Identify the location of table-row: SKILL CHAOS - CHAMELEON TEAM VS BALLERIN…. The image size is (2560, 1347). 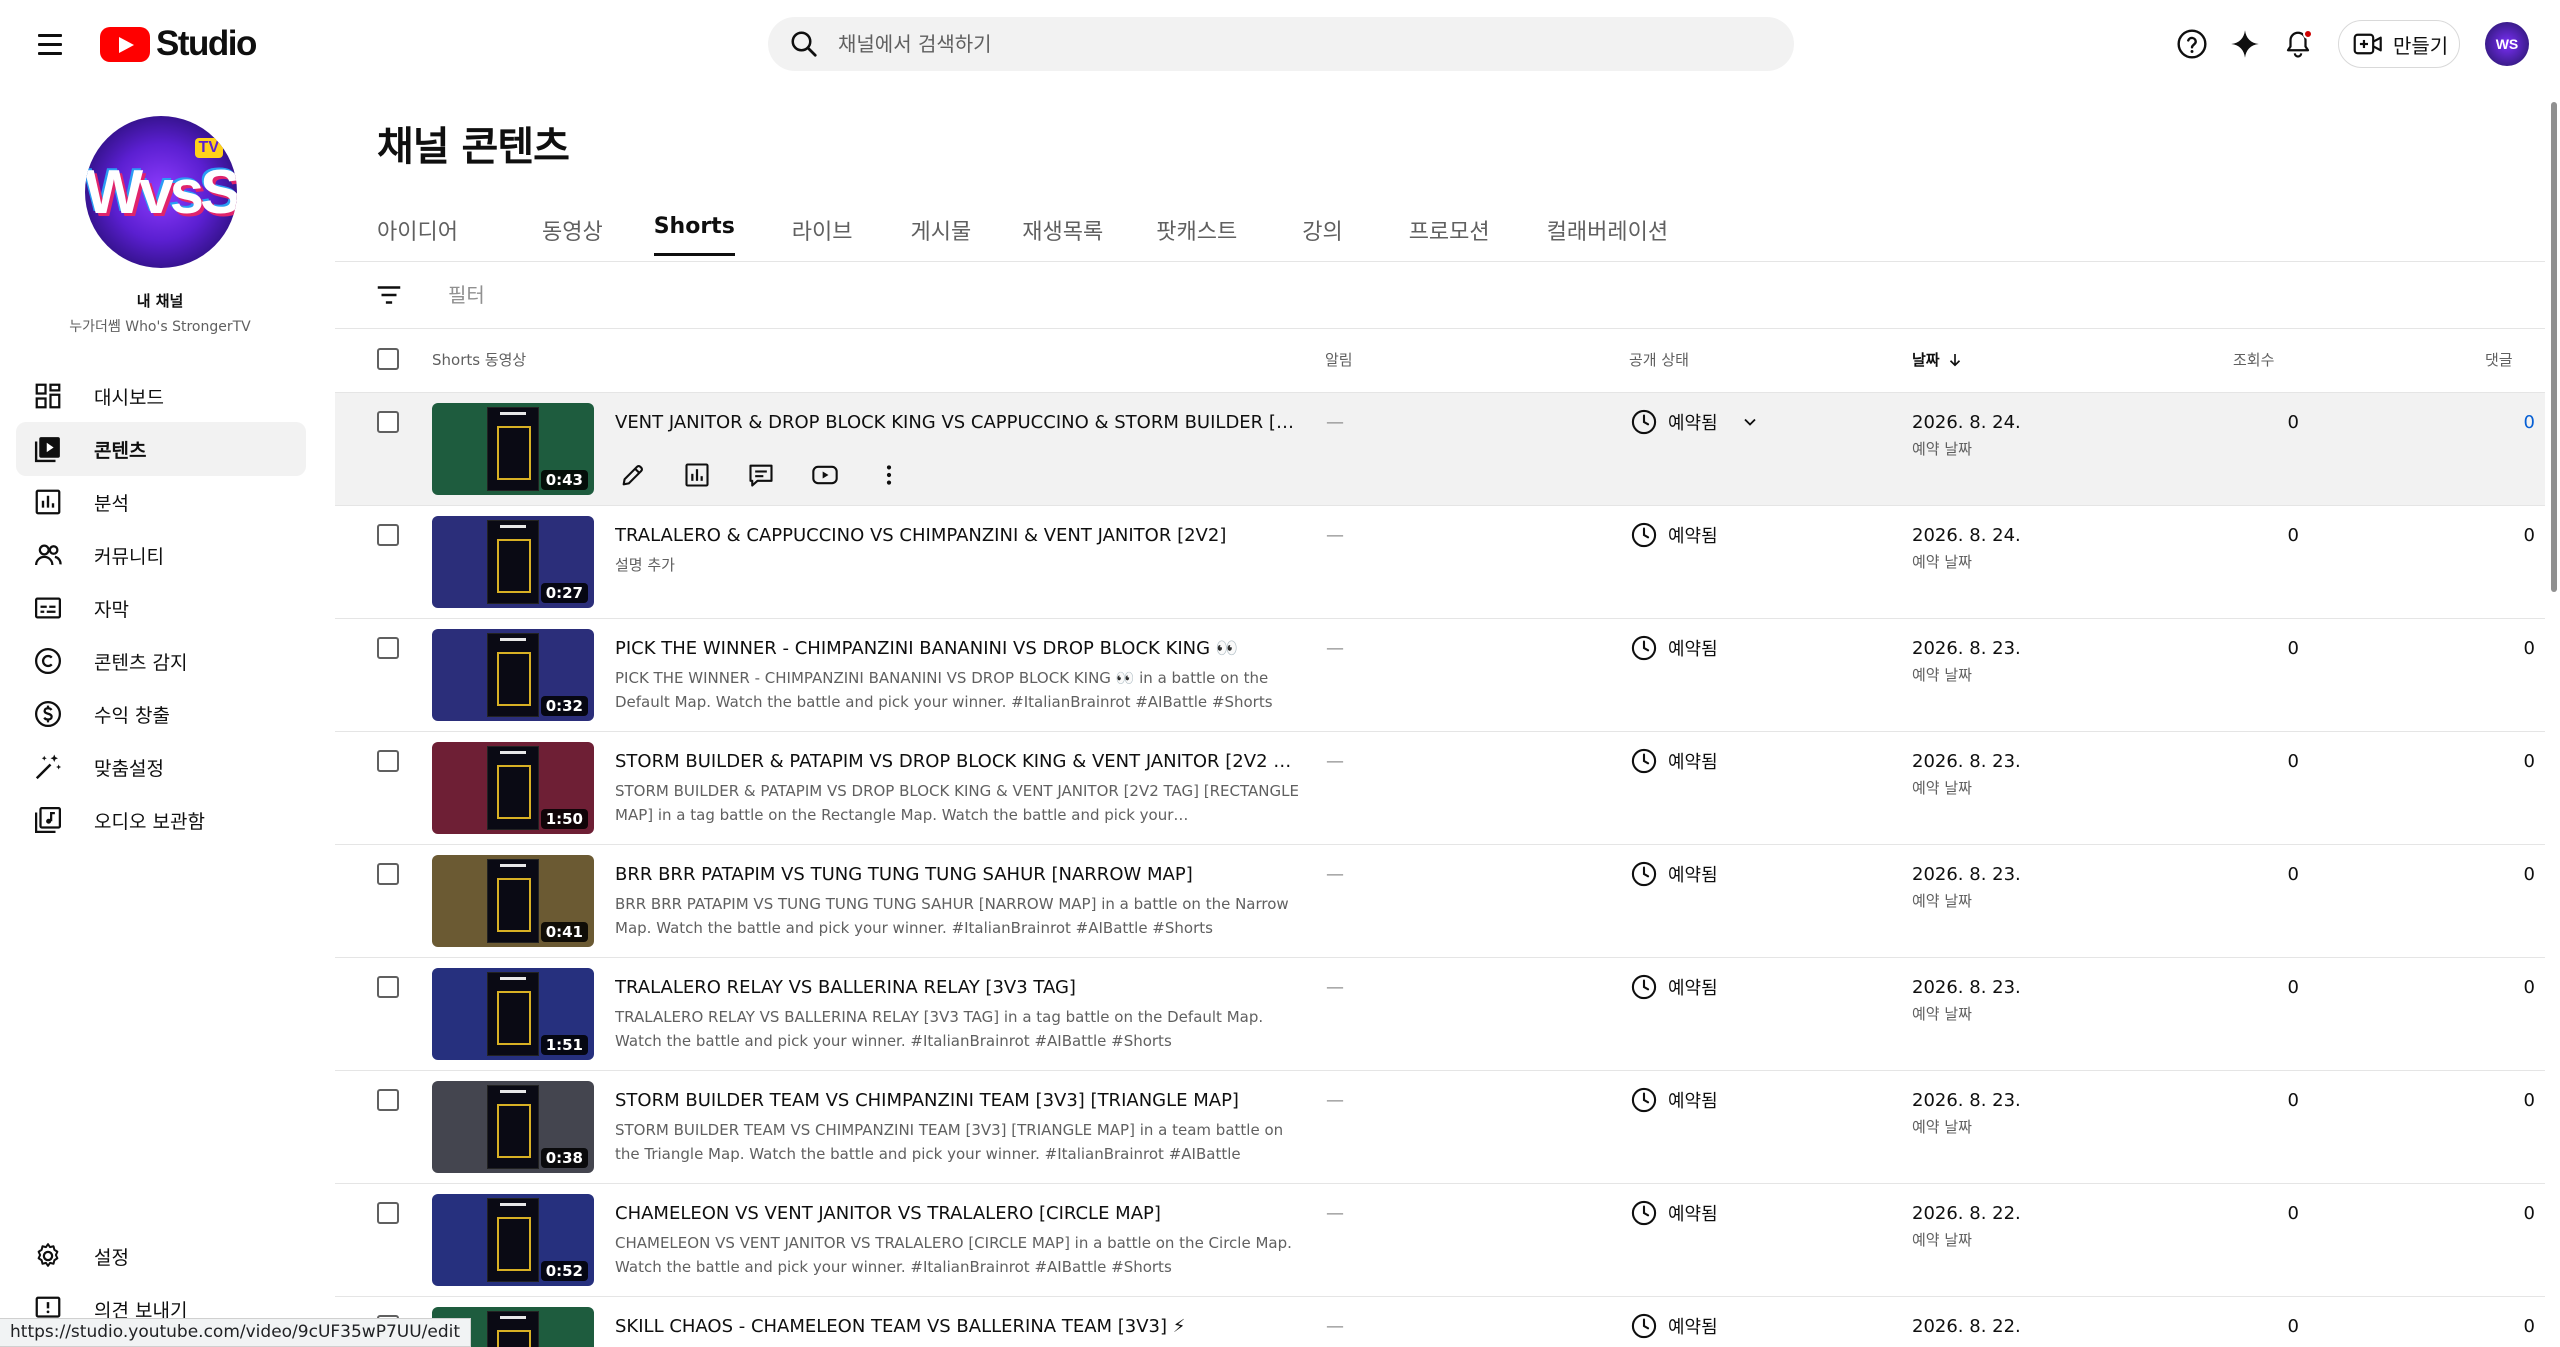
(1440, 1322).